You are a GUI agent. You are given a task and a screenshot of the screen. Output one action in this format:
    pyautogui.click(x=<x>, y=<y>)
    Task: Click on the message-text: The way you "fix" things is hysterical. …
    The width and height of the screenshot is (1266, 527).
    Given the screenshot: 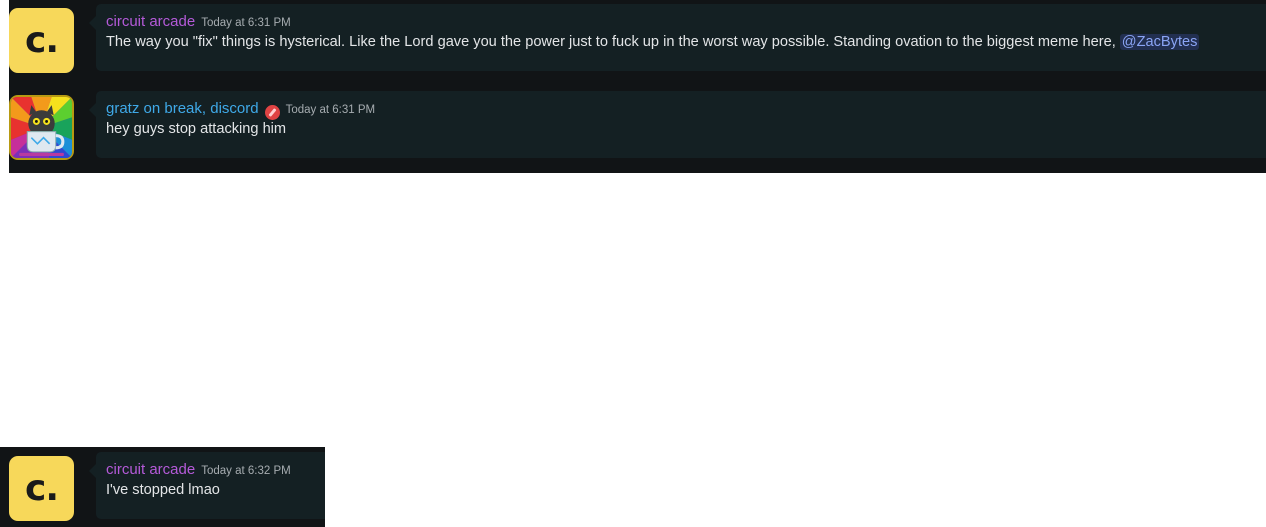 What is the action you would take?
    pyautogui.click(x=681, y=42)
    